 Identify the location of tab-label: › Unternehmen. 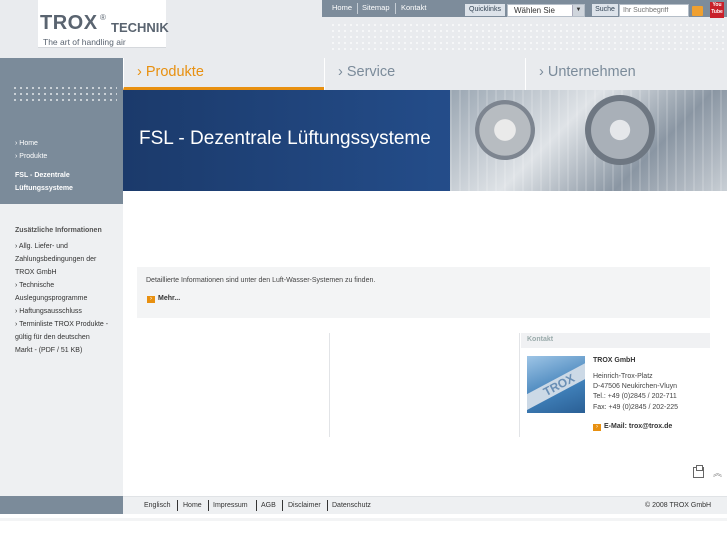
(587, 72).